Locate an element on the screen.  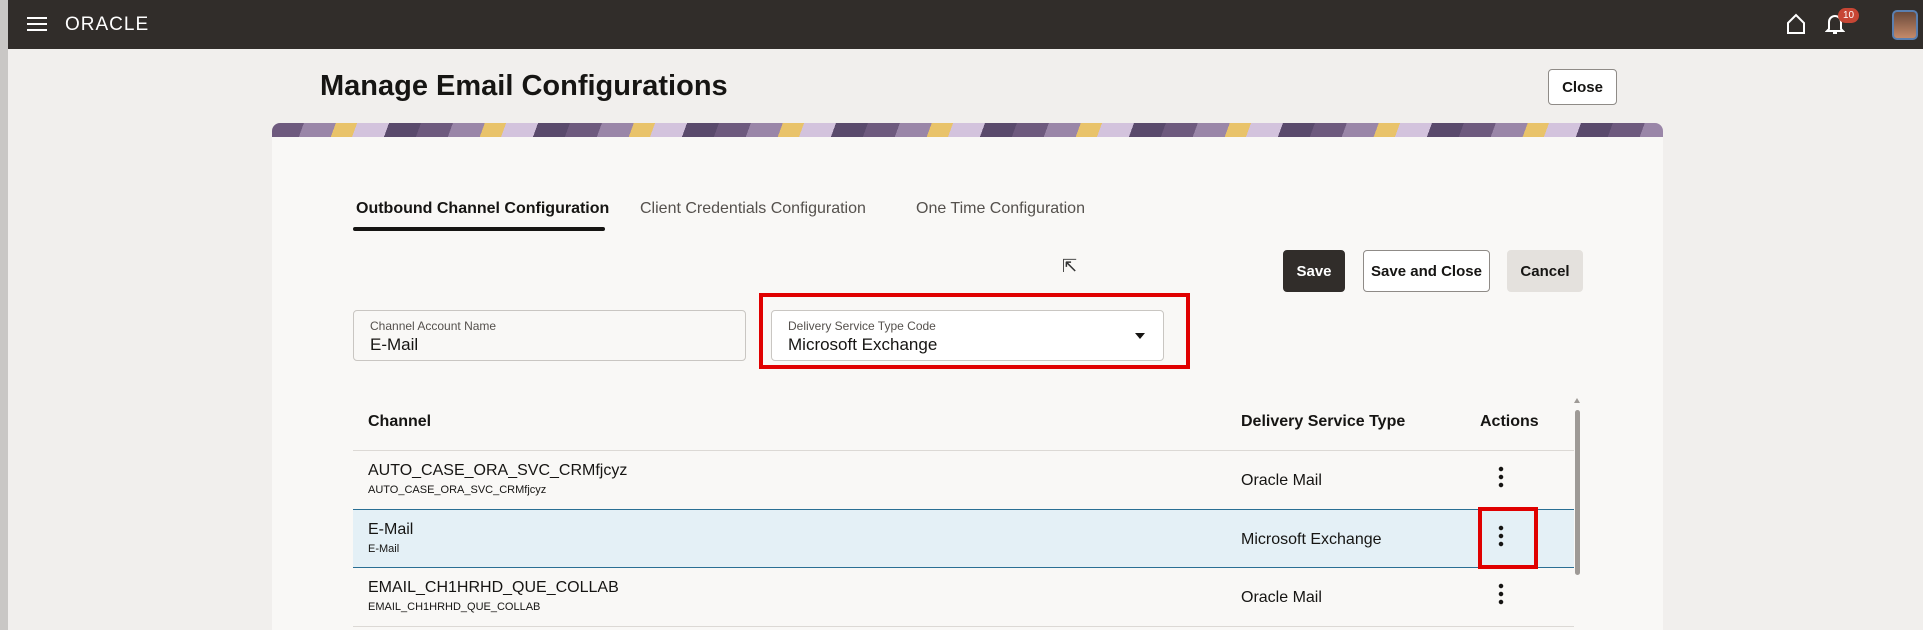
notification-badge: 10 is located at coordinates (1849, 15).